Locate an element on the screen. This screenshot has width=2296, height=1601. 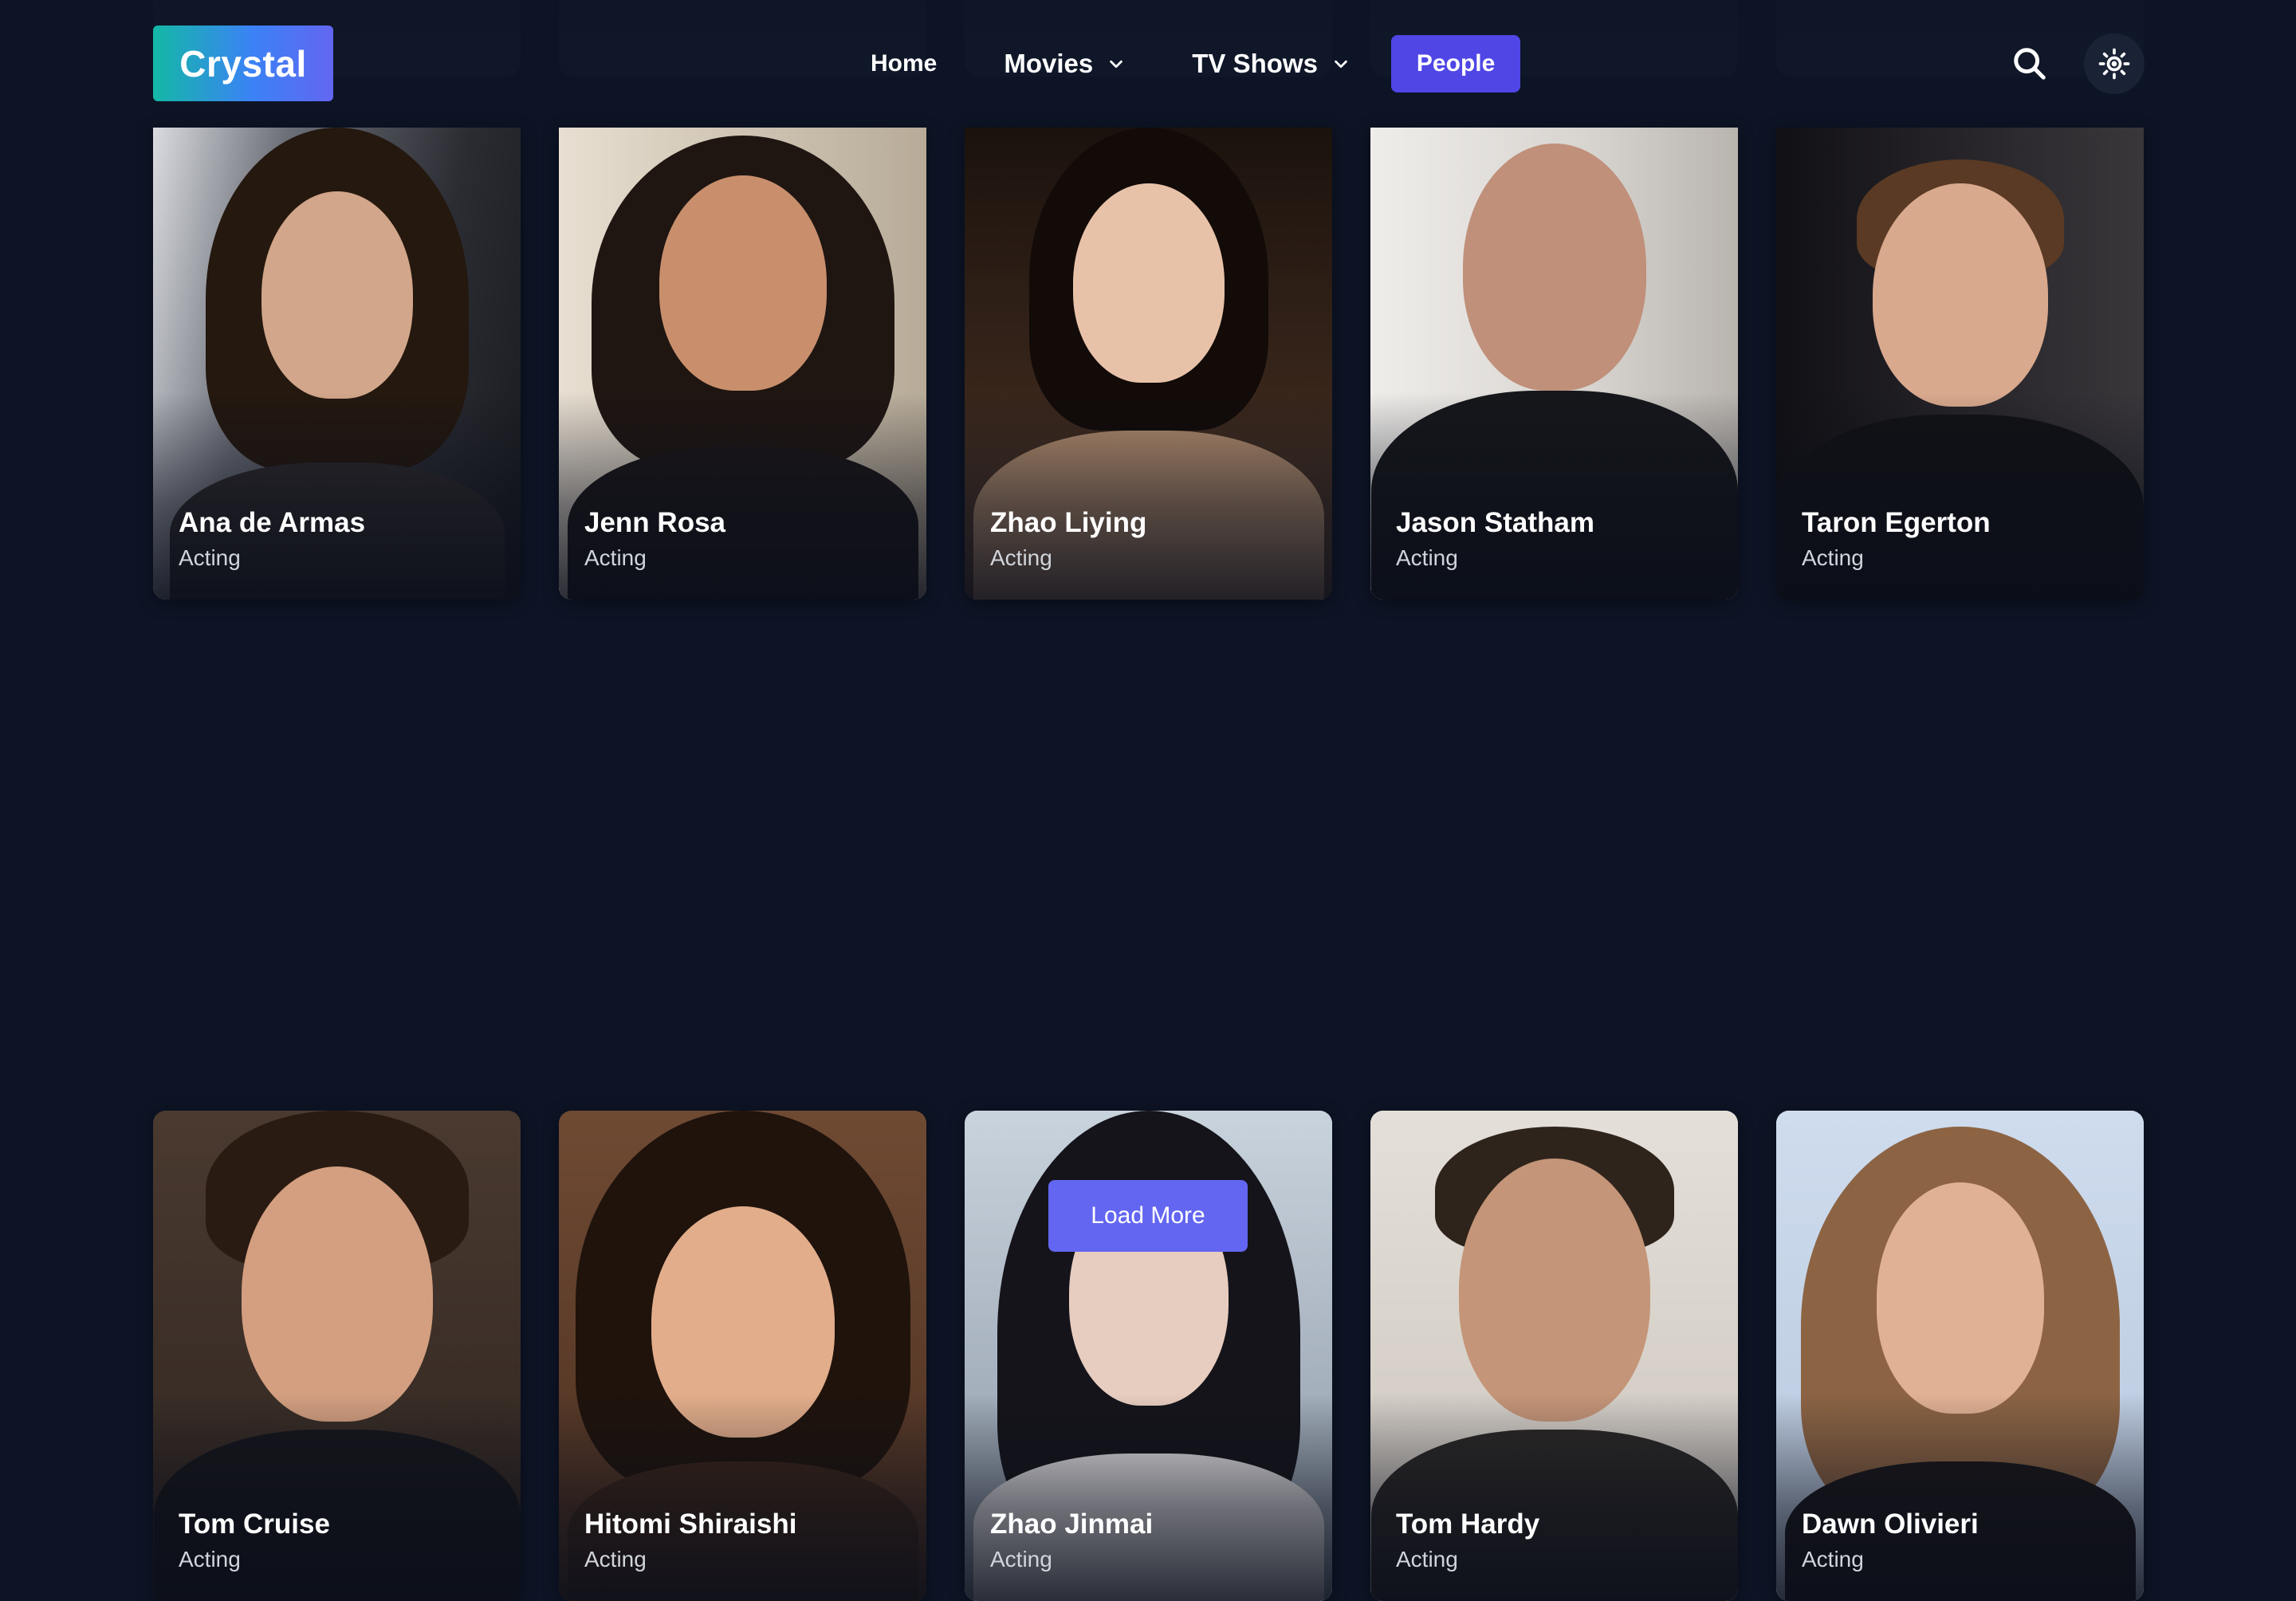
person-name: Tom Cruise is located at coordinates (254, 1524).